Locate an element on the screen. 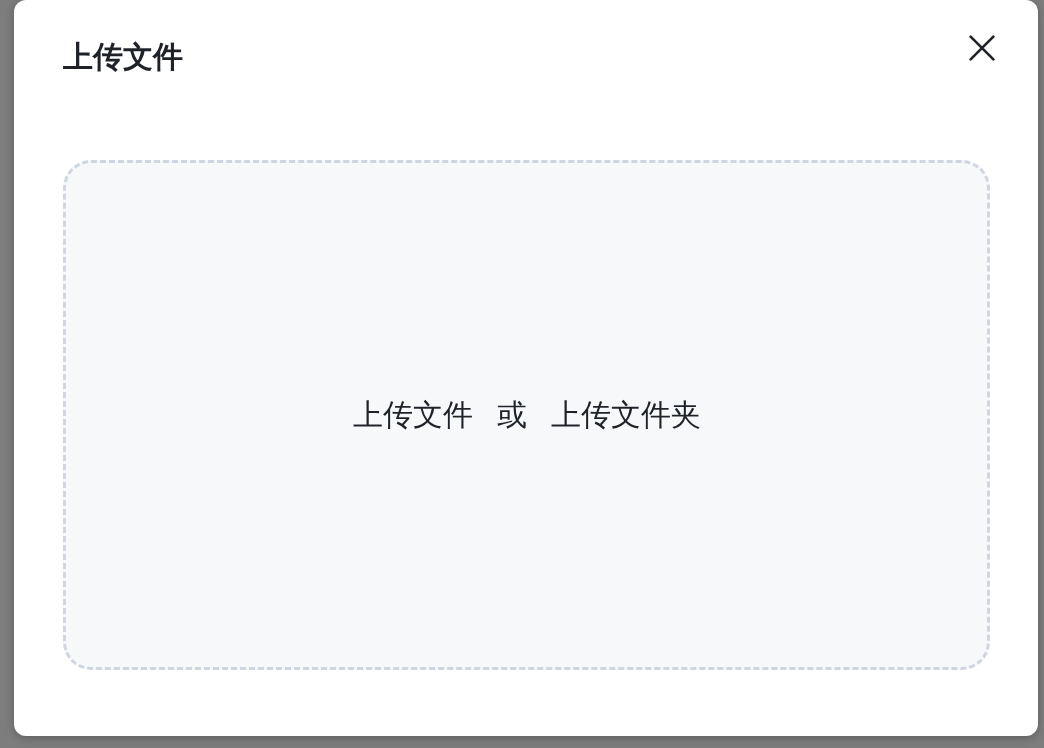  upload-file-link: 上传文件 is located at coordinates (412, 415).